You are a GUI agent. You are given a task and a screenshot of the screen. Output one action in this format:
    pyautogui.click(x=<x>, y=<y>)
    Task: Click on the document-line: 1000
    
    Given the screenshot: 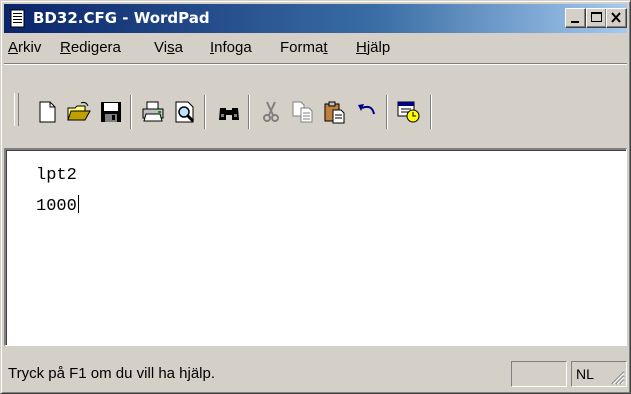 What is the action you would take?
    pyautogui.click(x=57, y=205)
    